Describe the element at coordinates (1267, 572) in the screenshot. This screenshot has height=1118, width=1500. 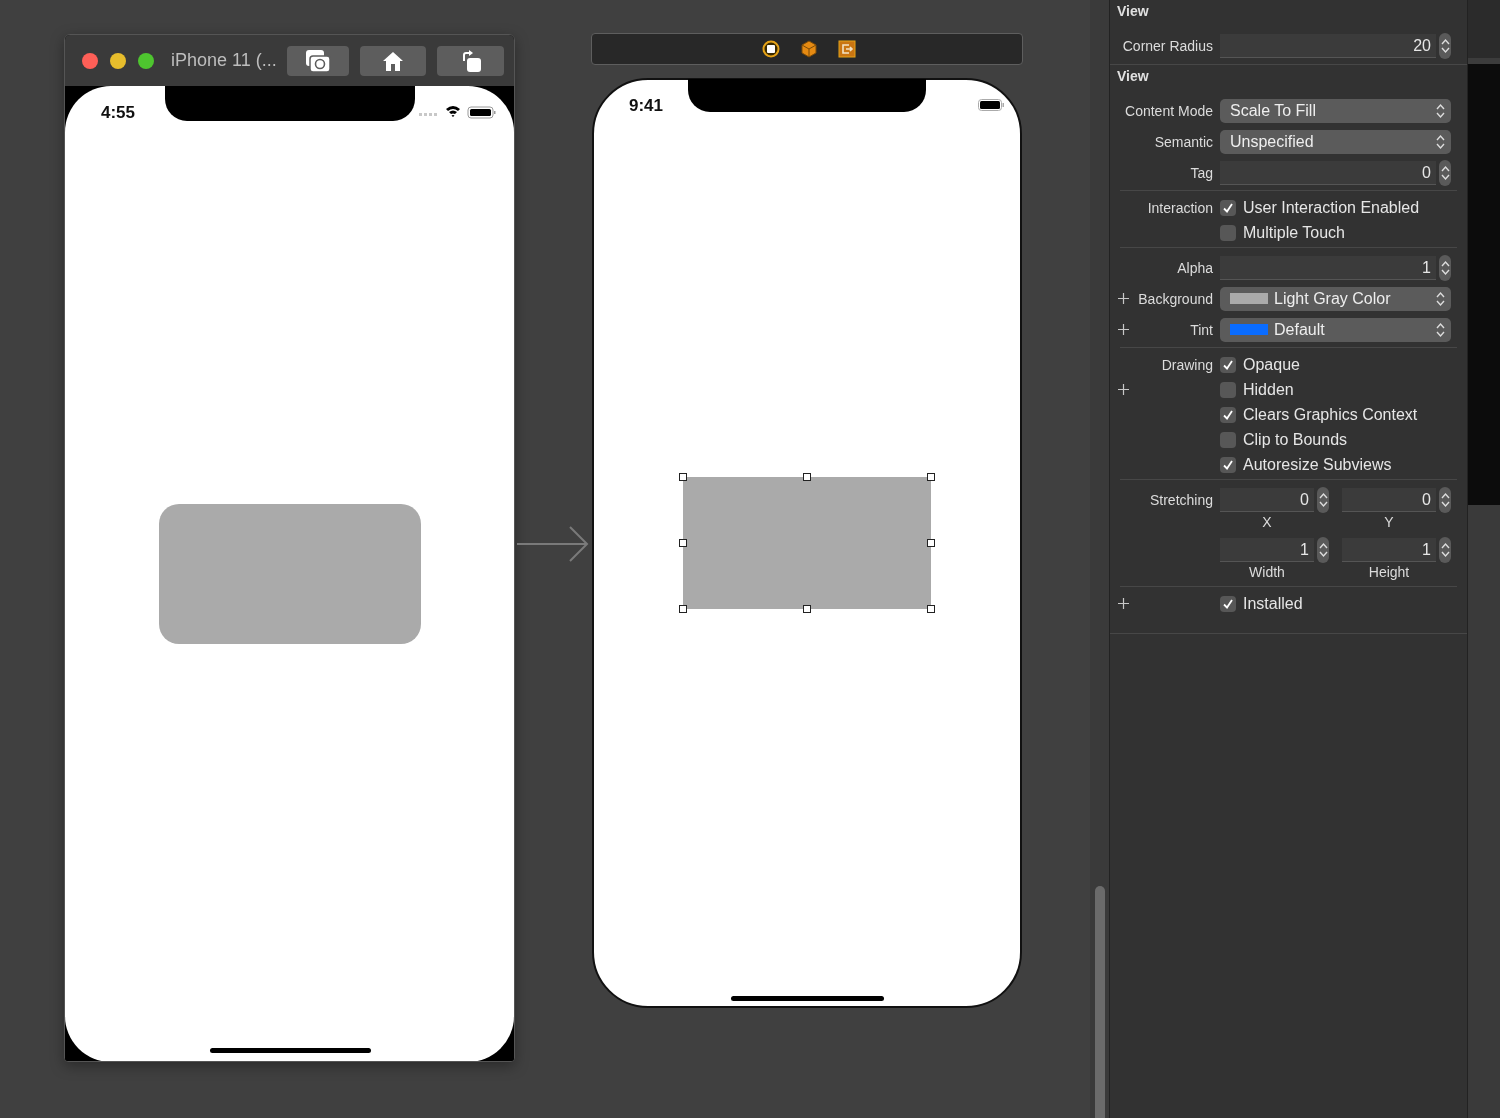
I see `field-caption: Width` at that location.